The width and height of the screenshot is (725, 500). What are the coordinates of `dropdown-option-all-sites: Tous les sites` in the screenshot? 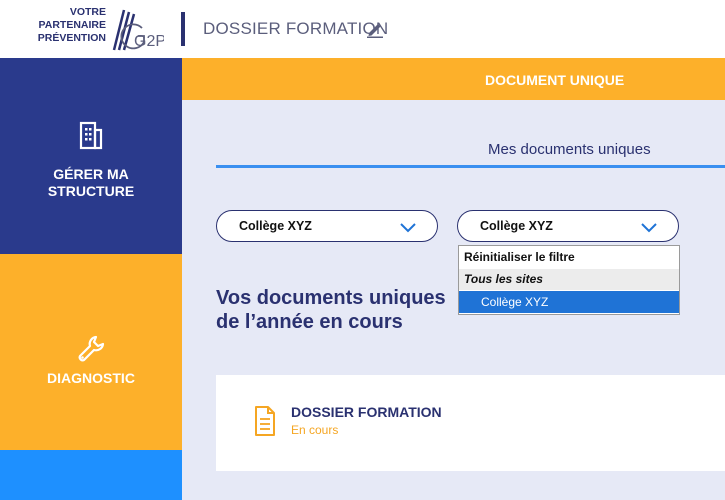 It's located at (569, 279).